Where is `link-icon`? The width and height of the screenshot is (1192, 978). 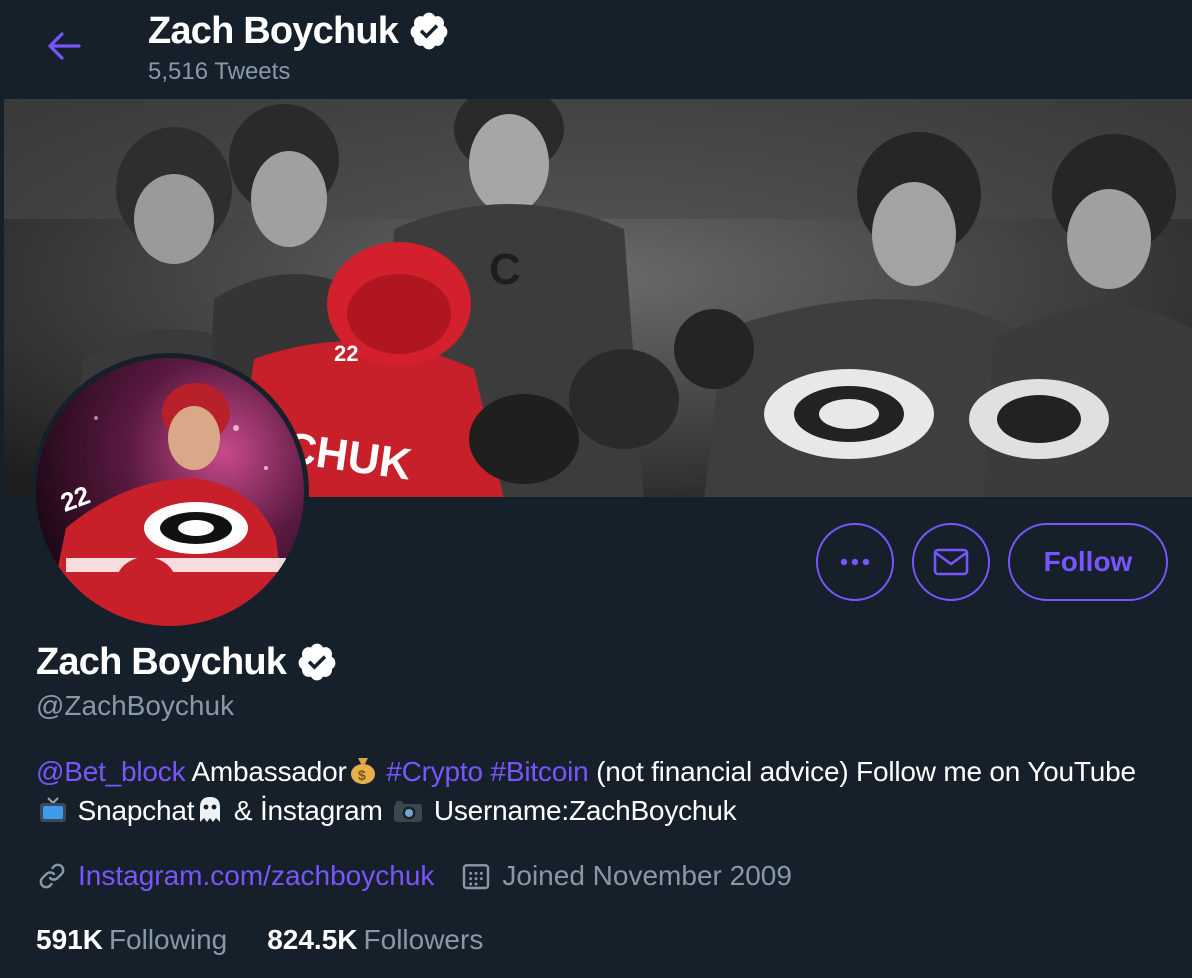
link-icon is located at coordinates (52, 876).